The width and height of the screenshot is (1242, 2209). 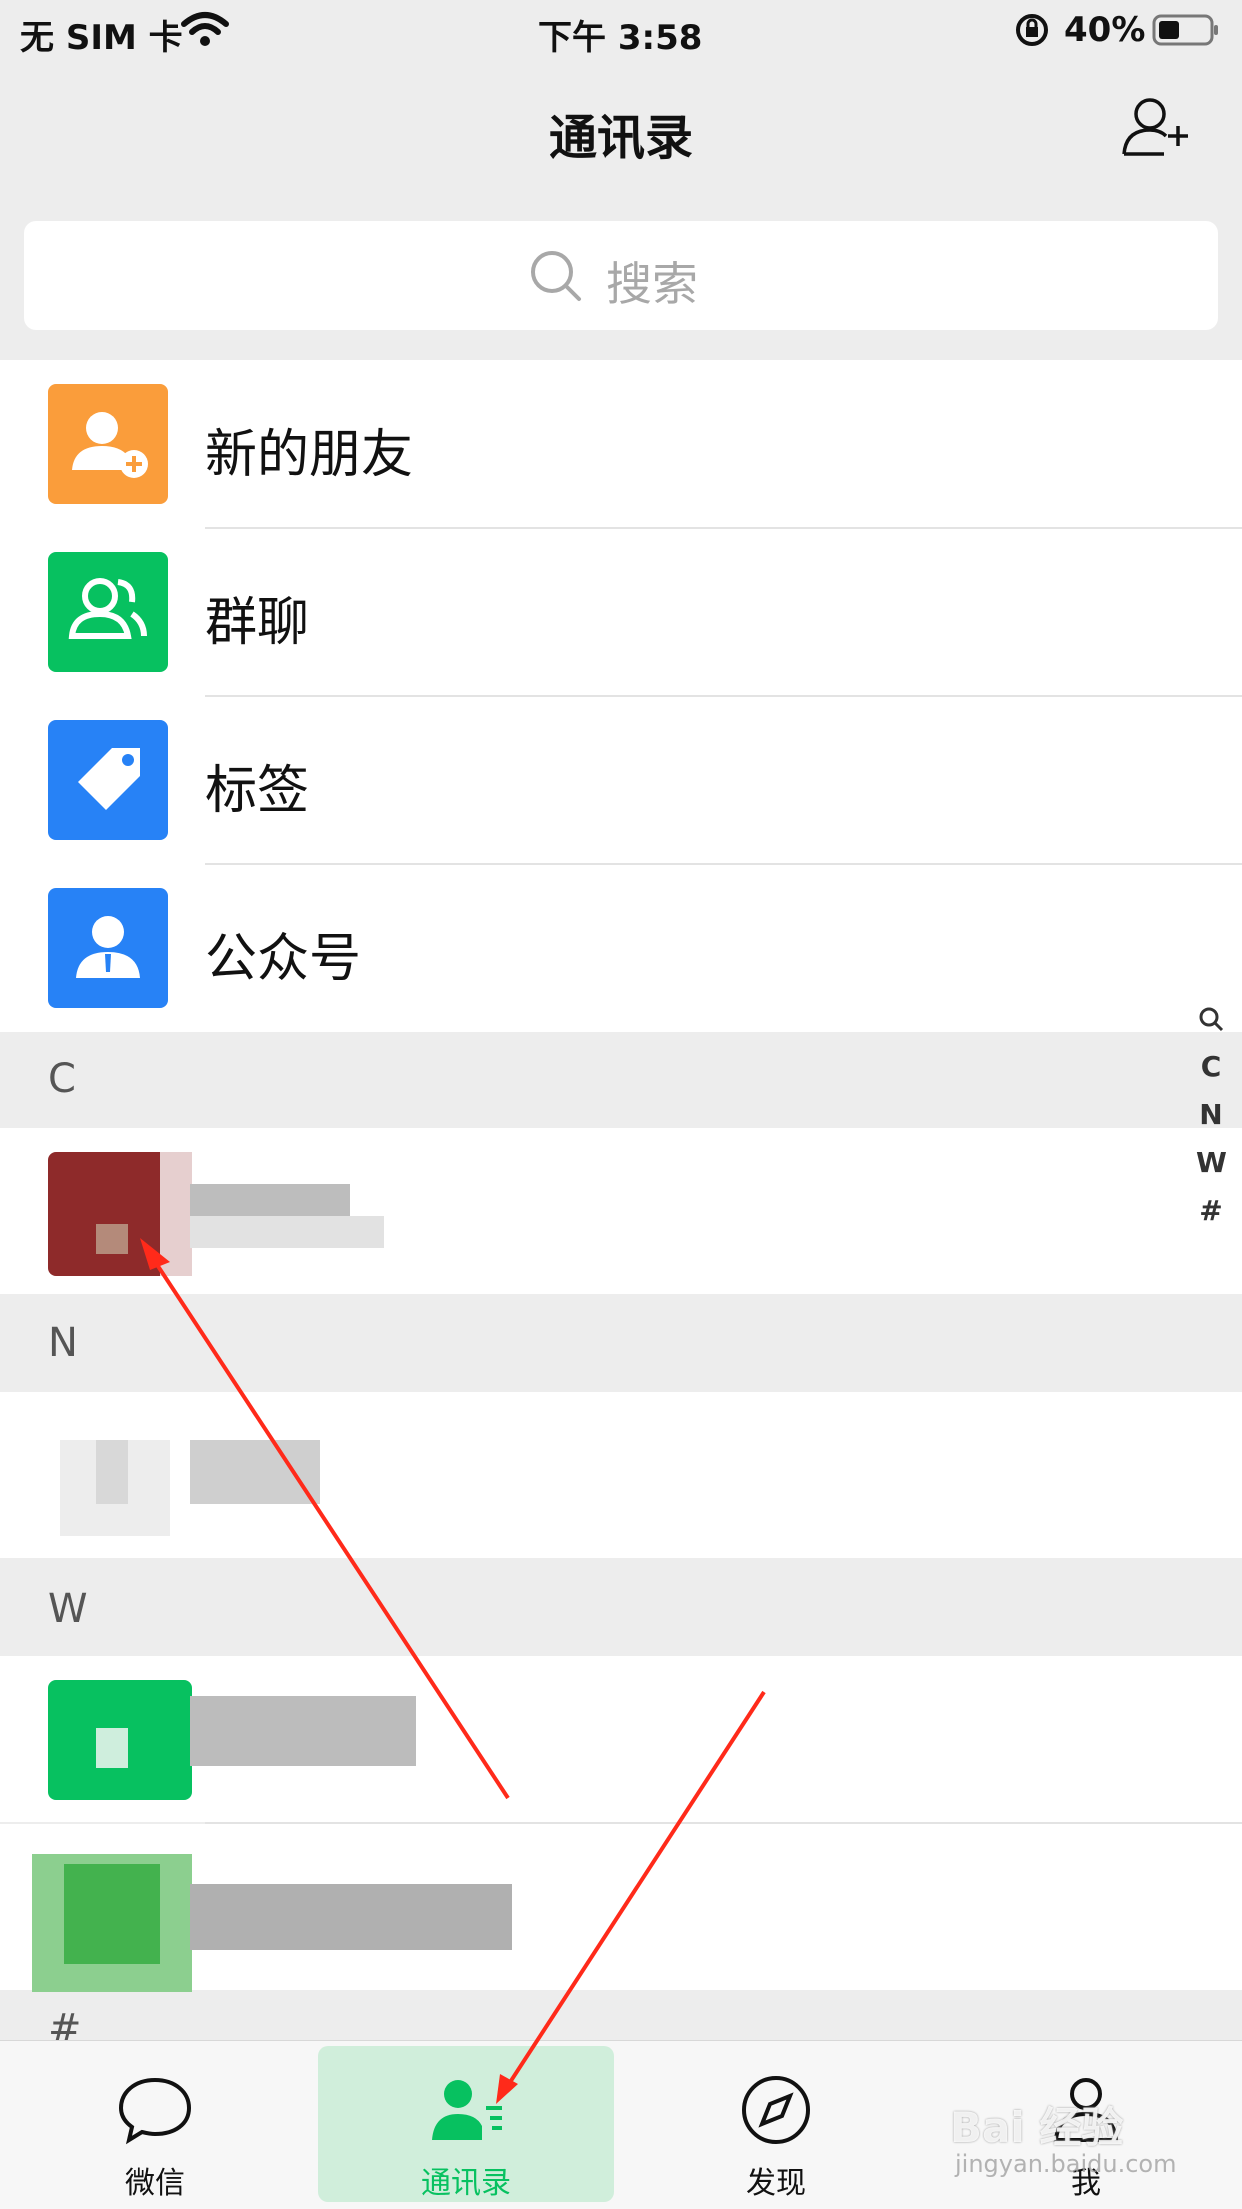 I want to click on official-accounts-item: 公众号, so click(x=621, y=948).